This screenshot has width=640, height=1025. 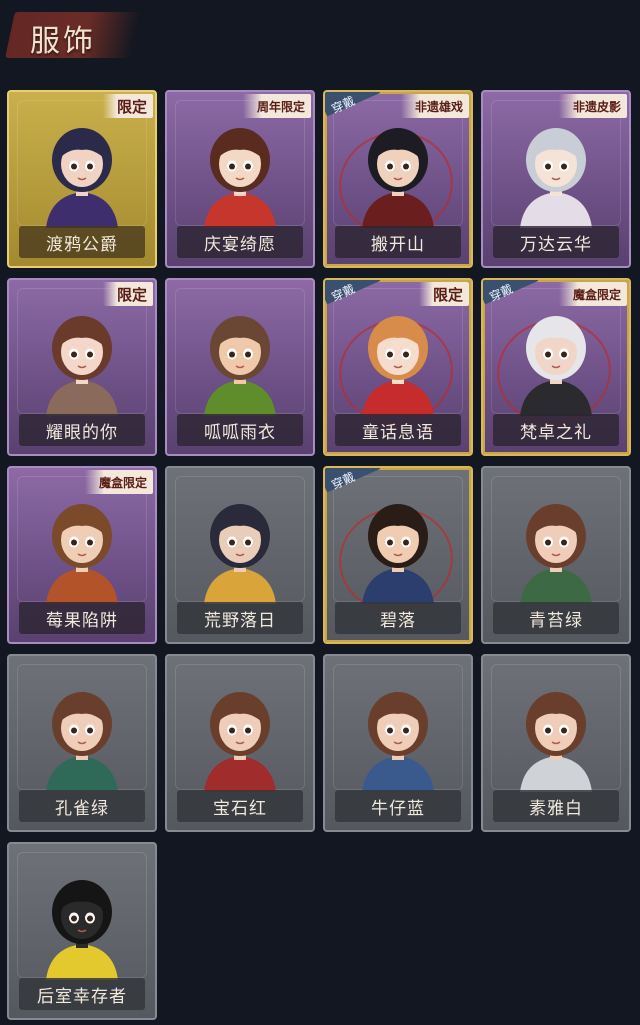 I want to click on costume-card: 呱呱雨衣, so click(x=240, y=367).